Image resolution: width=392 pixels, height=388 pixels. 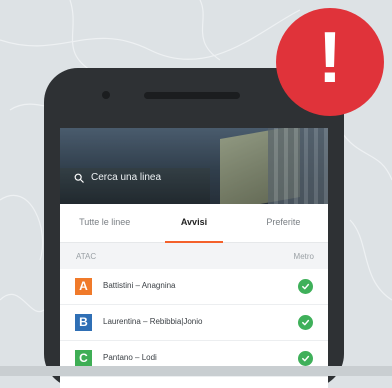 I want to click on search-bar: Cerca una linea, so click(x=117, y=177).